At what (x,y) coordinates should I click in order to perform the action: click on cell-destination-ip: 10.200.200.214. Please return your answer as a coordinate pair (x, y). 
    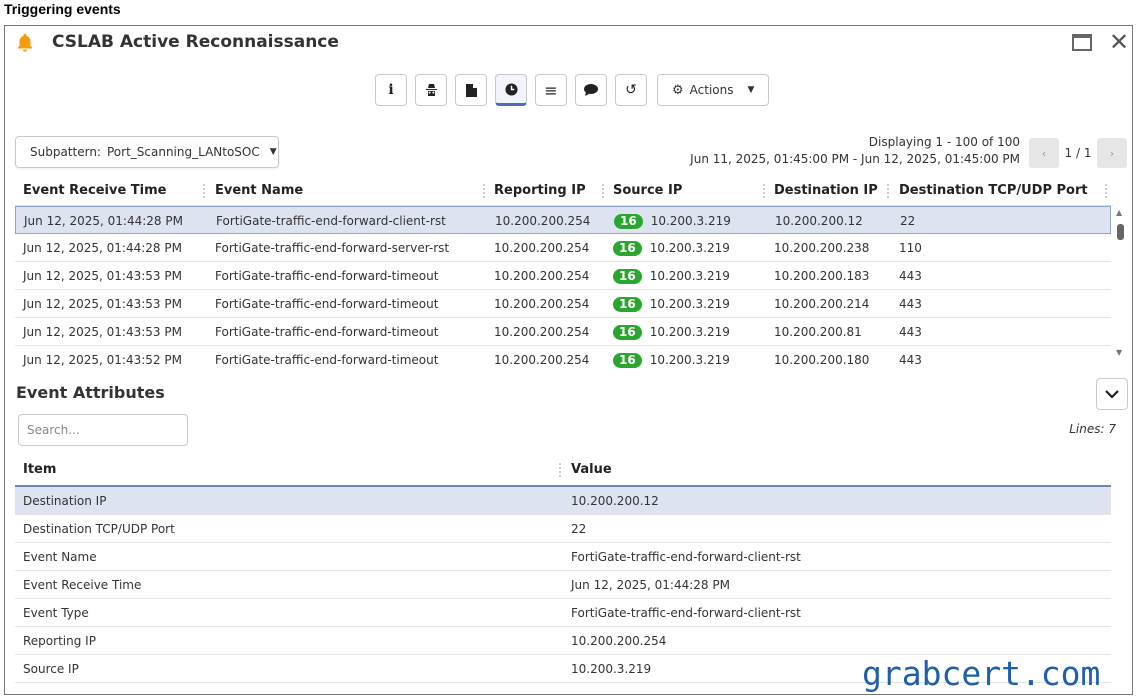
    Looking at the image, I should click on (822, 304).